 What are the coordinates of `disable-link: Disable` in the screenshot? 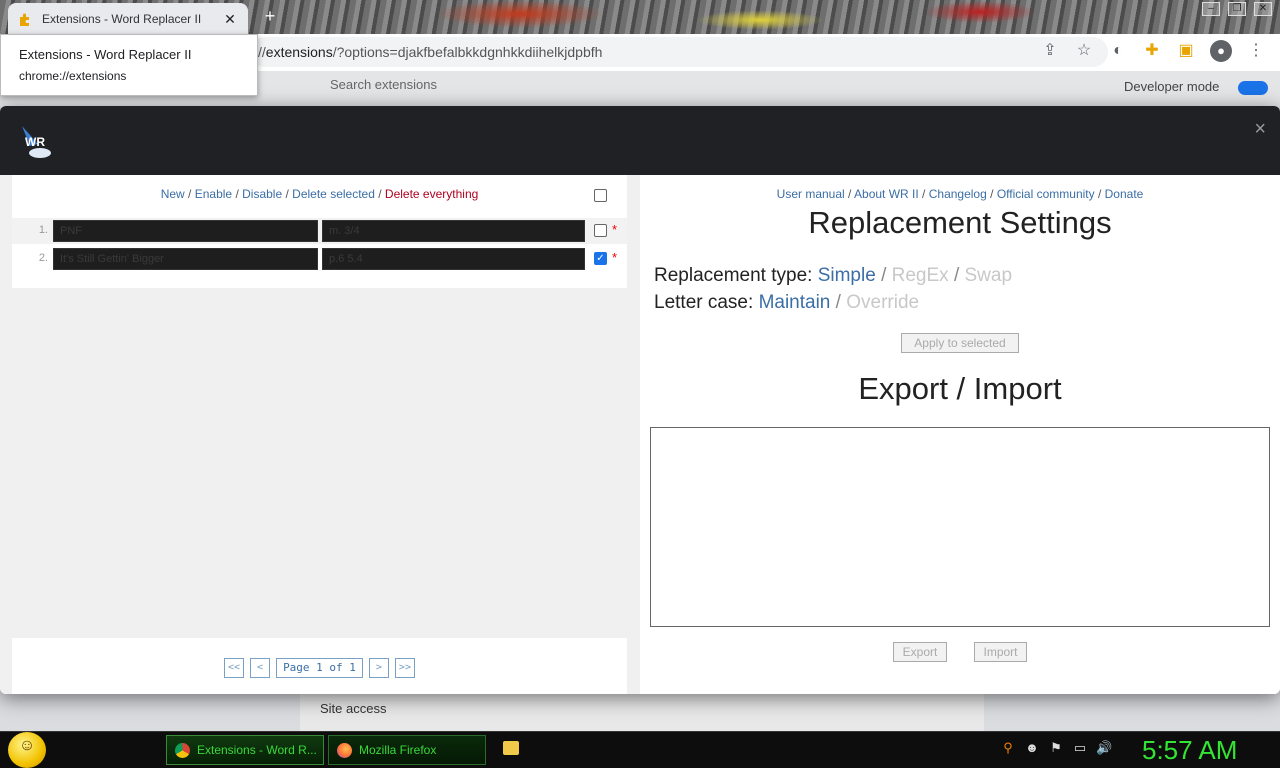 It's located at (262, 194).